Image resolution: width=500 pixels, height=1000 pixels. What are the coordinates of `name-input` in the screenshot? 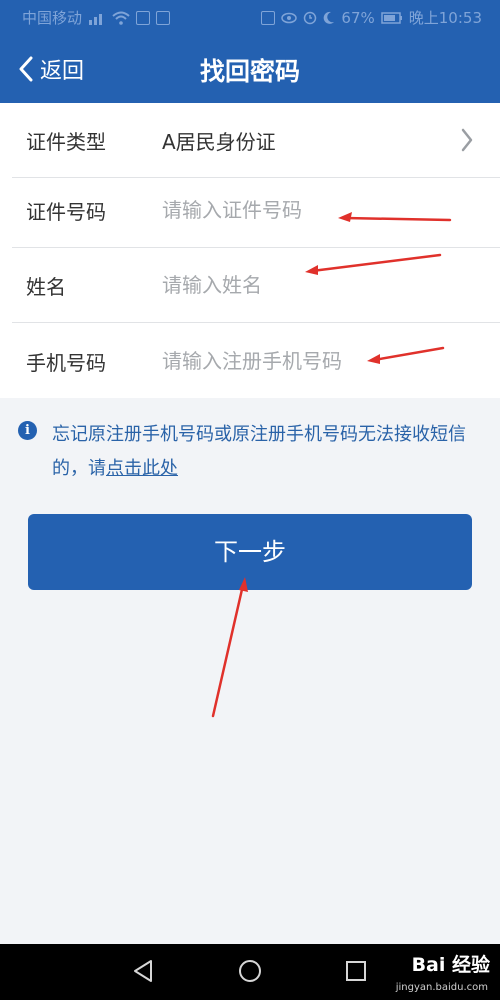 It's located at (312, 285).